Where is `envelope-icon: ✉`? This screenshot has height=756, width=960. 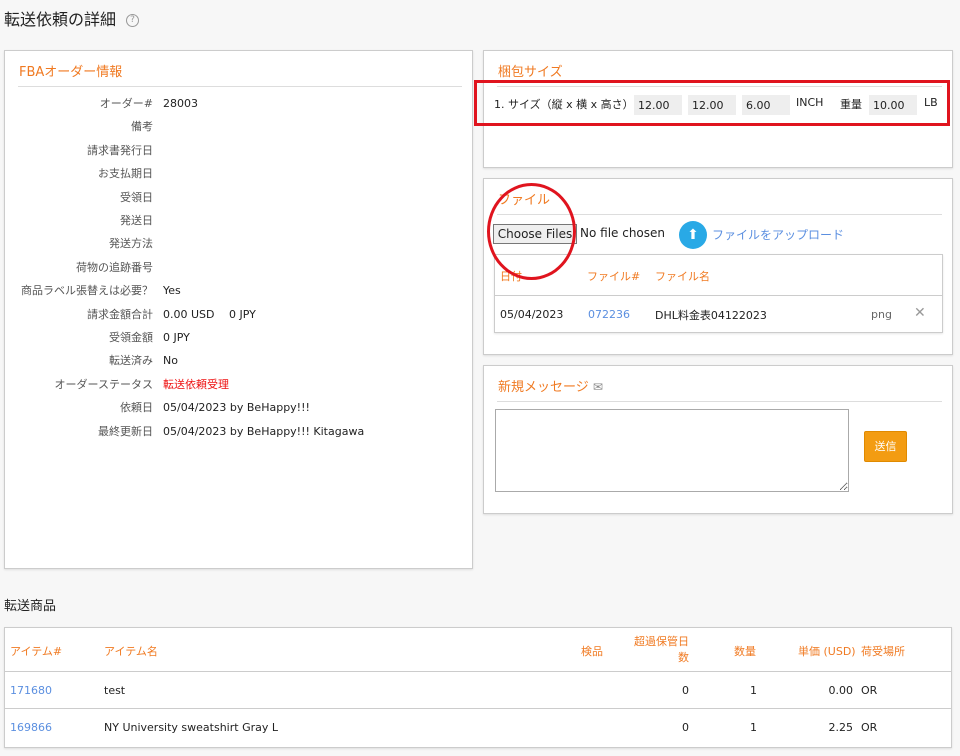
envelope-icon: ✉ is located at coordinates (597, 387).